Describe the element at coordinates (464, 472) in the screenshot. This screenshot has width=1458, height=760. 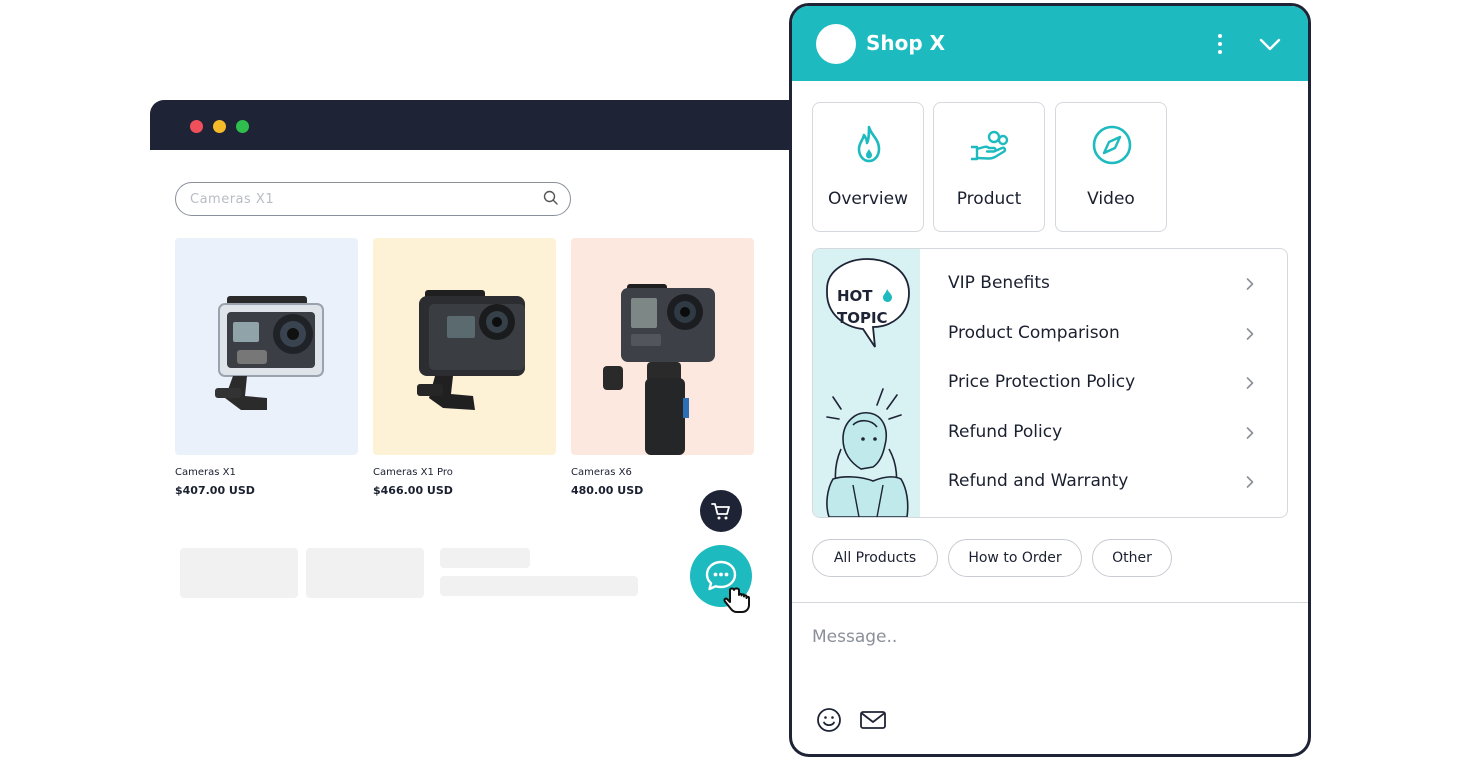
I see `product-name: Cameras X1 Pro` at that location.